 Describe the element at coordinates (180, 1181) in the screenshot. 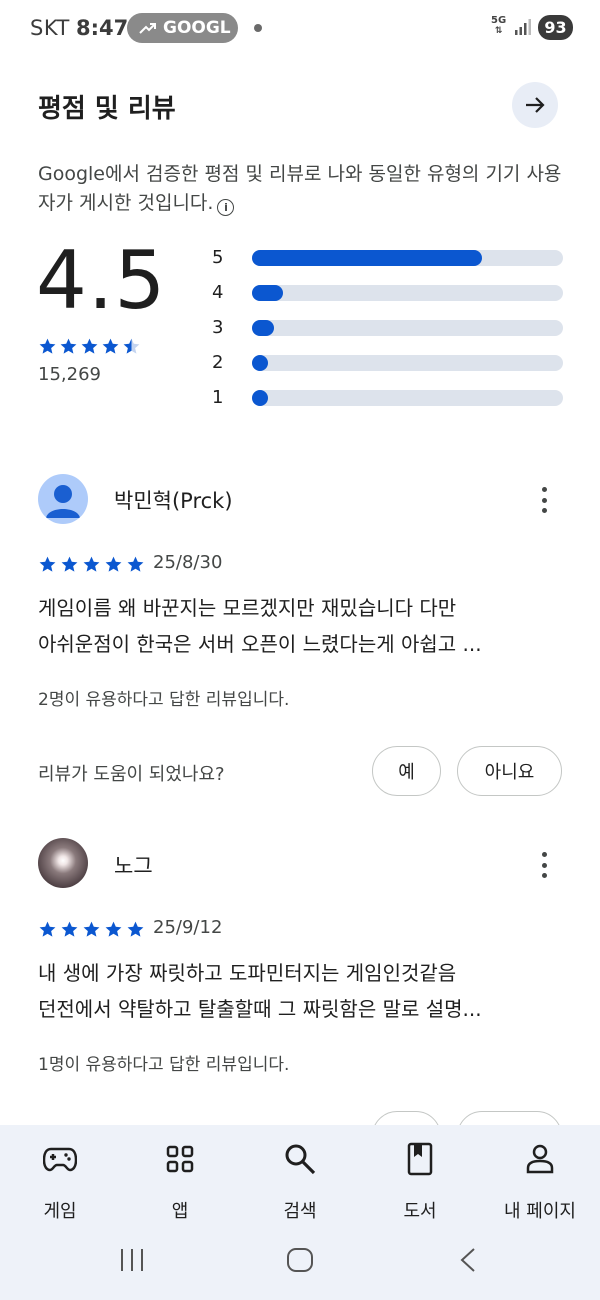

I see `nav-item-apps: 앱` at that location.